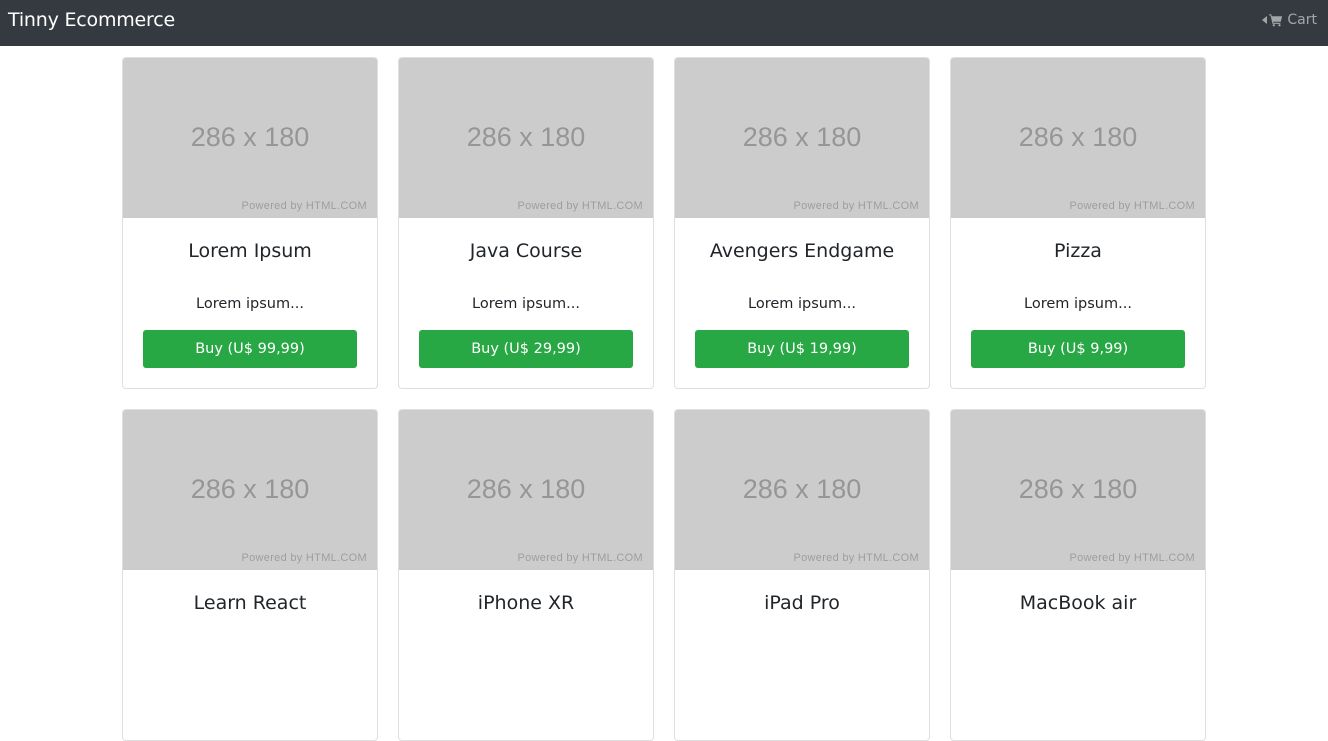  I want to click on cart-link: Cart, so click(1289, 20).